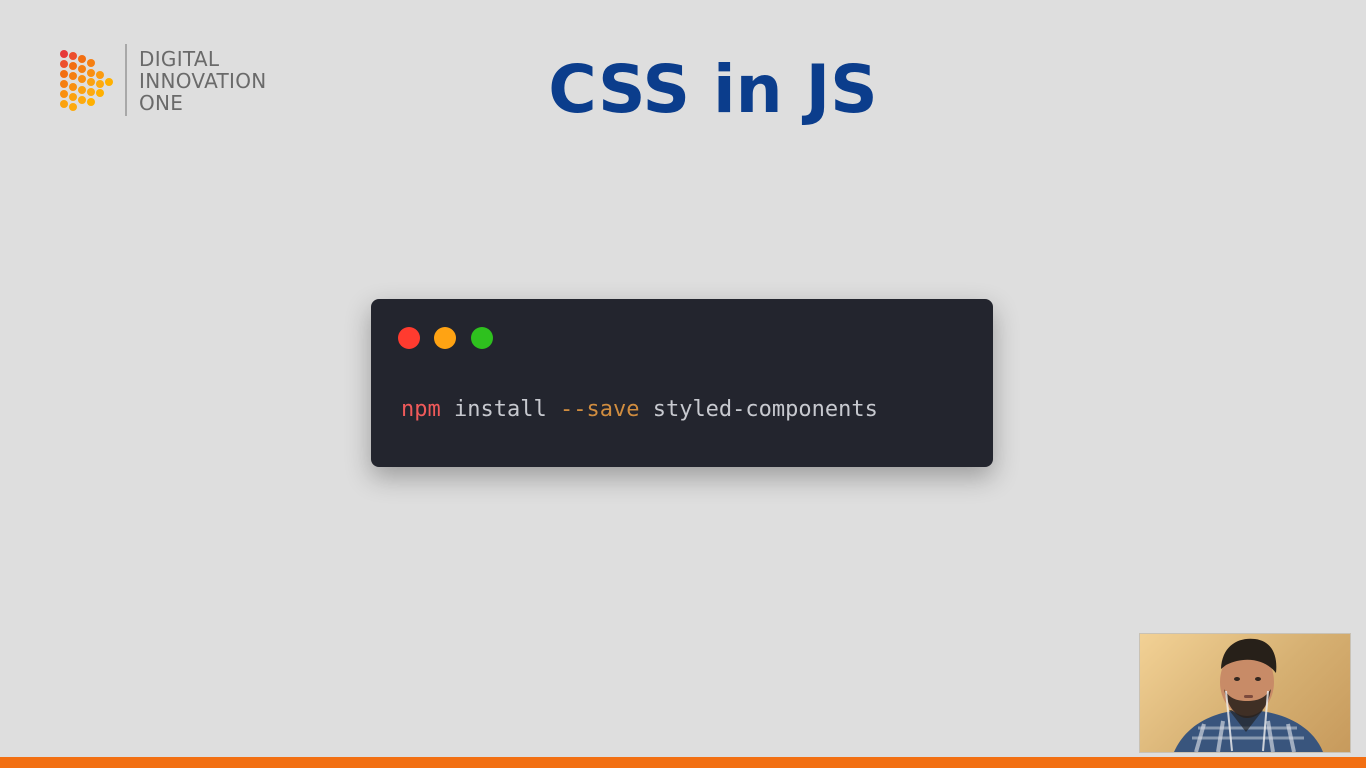 This screenshot has height=768, width=1366. Describe the element at coordinates (713, 89) in the screenshot. I see `slide-title: CSS in JS` at that location.